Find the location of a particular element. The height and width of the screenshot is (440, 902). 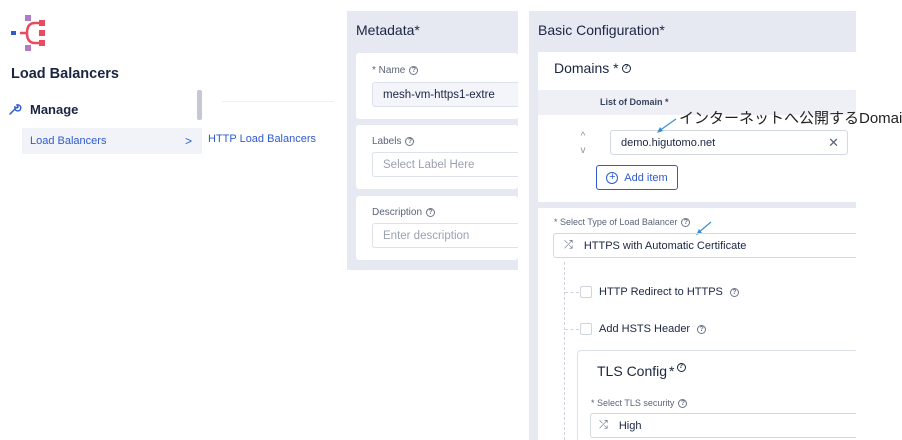

lb-type-select: ⤮ HTTPS with Automatic Certificate is located at coordinates (704, 245).